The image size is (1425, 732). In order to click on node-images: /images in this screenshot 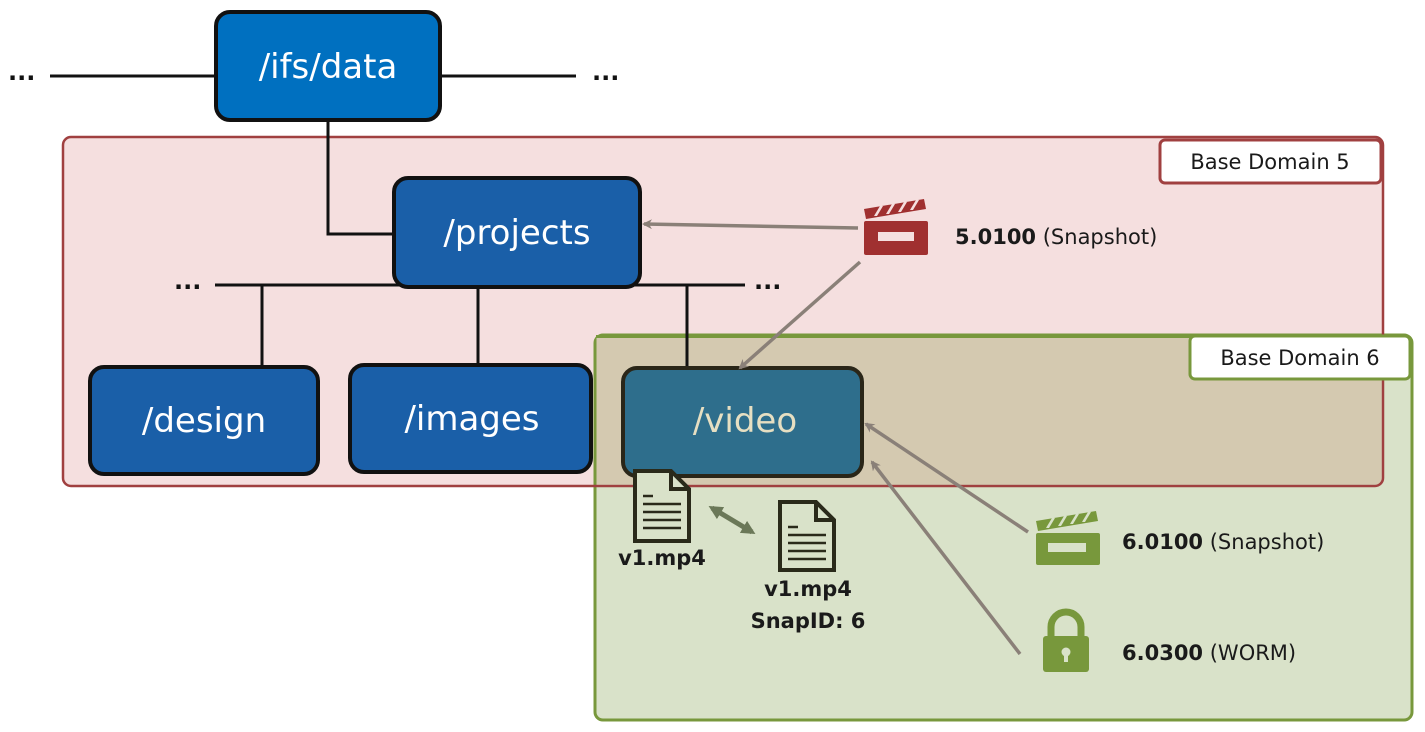, I will do `click(470, 418)`.